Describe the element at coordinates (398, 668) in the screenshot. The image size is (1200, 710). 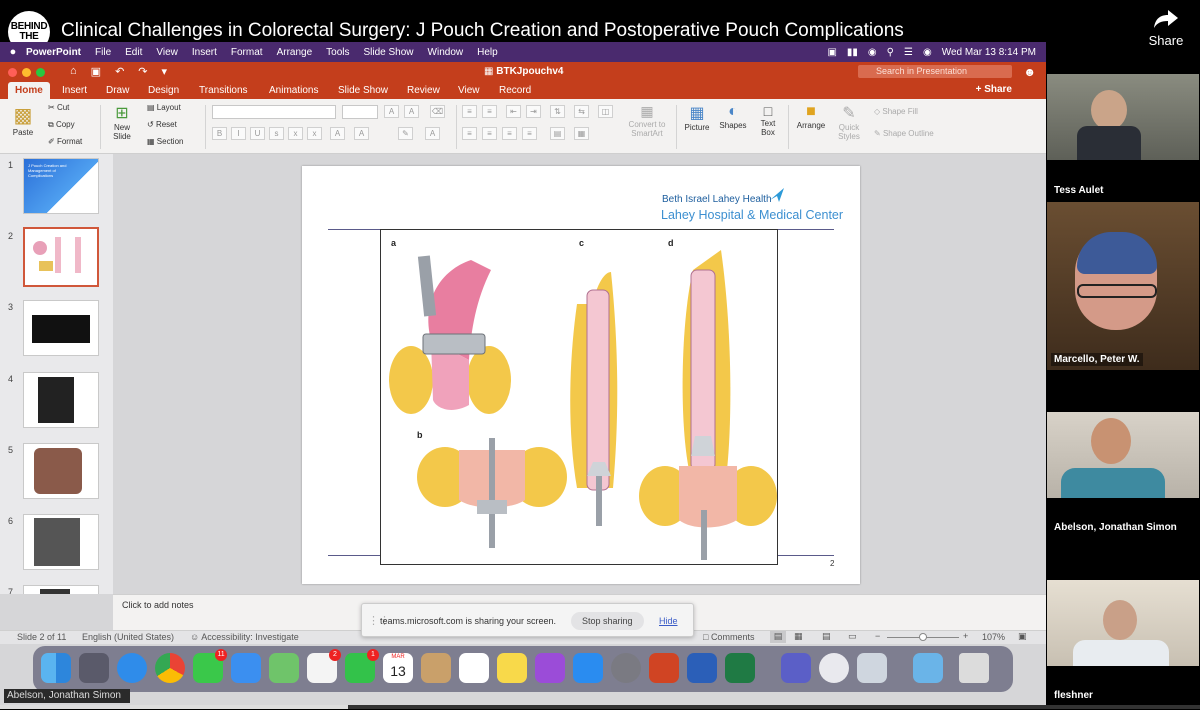
I see `calendar-icon: MAR 13` at that location.